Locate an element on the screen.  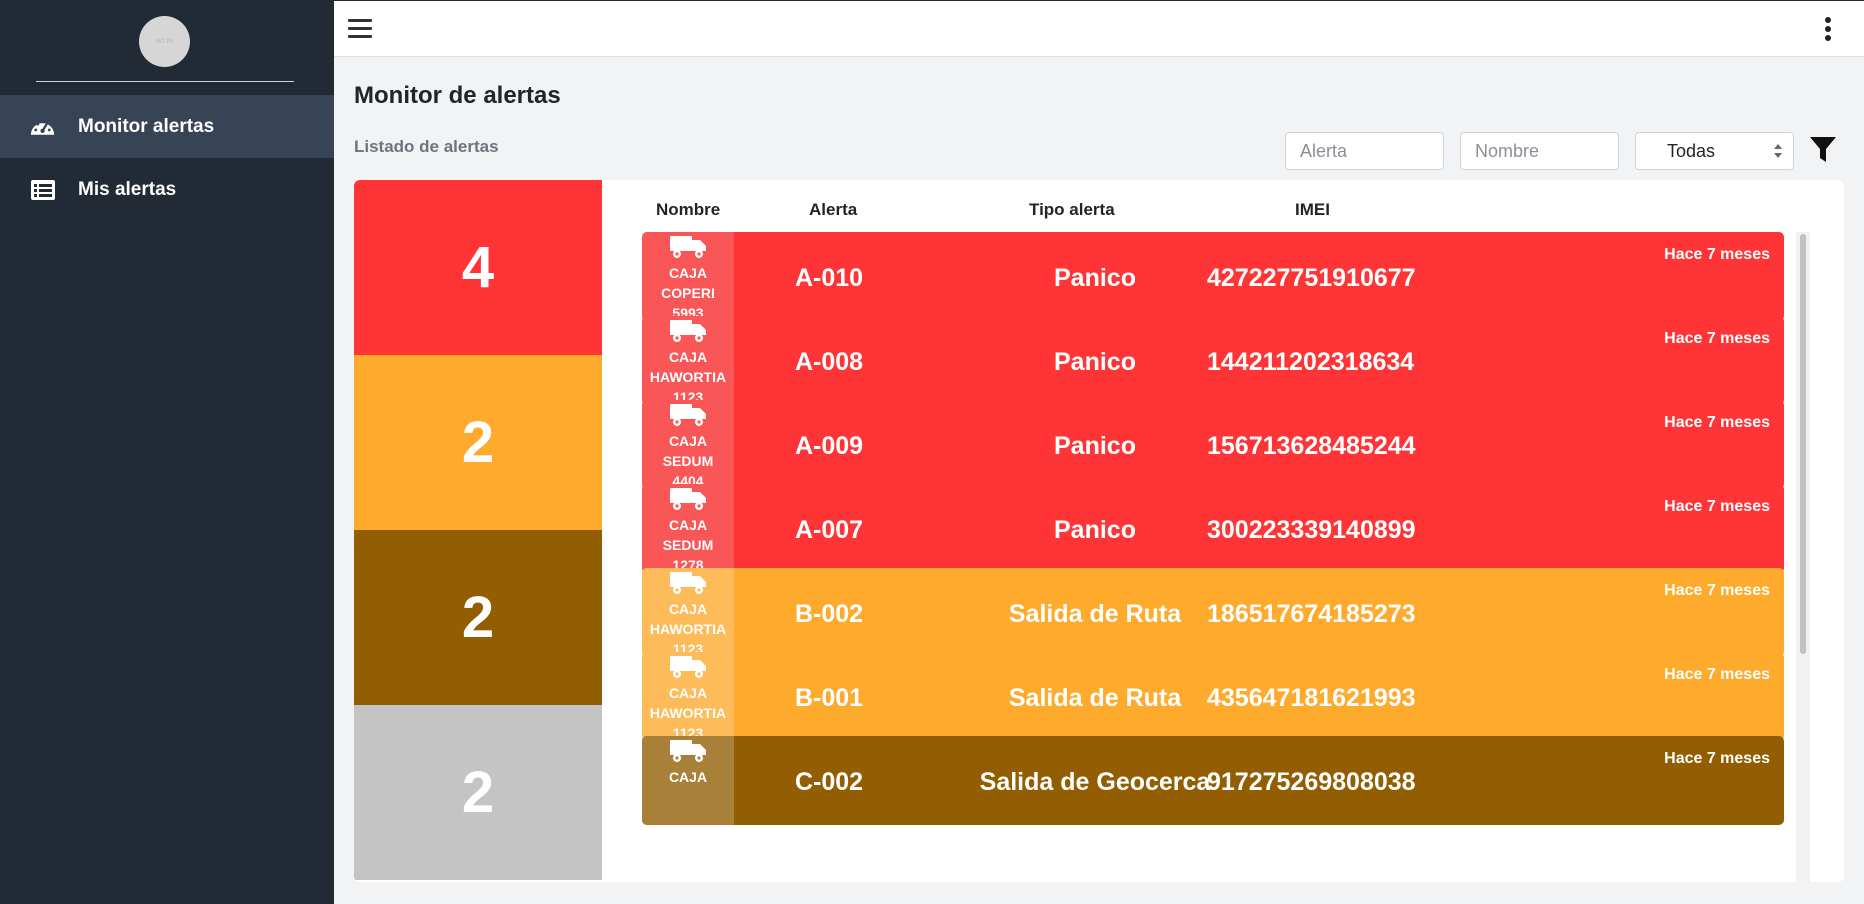
avatar: NO IM is located at coordinates (164, 41).